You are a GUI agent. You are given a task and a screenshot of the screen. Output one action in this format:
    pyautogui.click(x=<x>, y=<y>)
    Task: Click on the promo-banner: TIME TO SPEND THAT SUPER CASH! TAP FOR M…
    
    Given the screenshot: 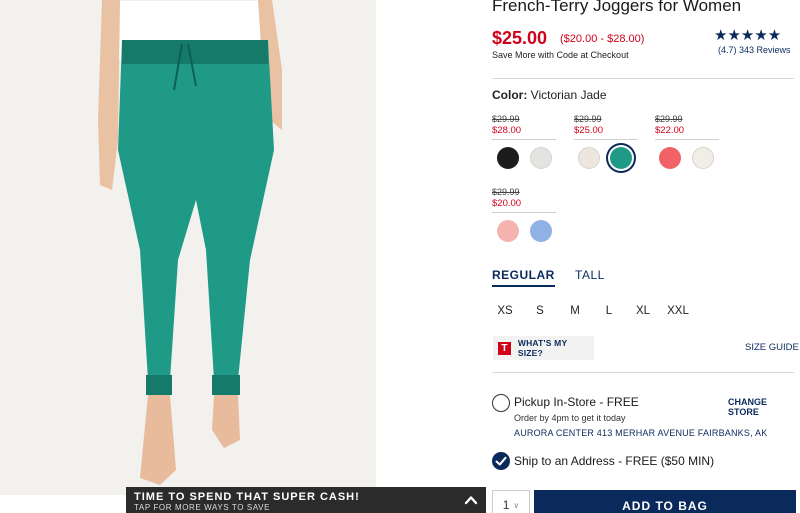 What is the action you would take?
    pyautogui.click(x=306, y=500)
    